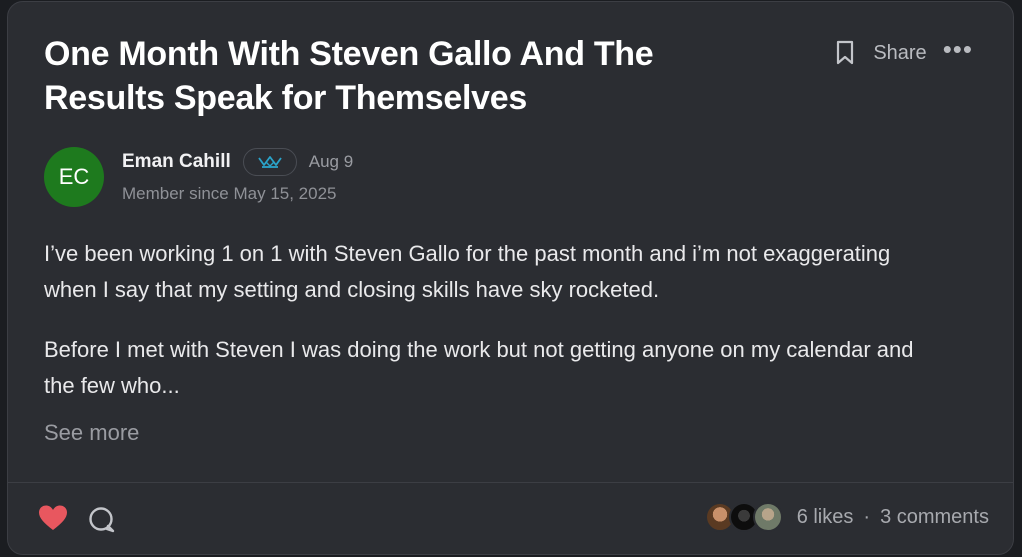 Image resolution: width=1022 pixels, height=557 pixels. What do you see at coordinates (331, 161) in the screenshot?
I see `post-date: Aug 9` at bounding box center [331, 161].